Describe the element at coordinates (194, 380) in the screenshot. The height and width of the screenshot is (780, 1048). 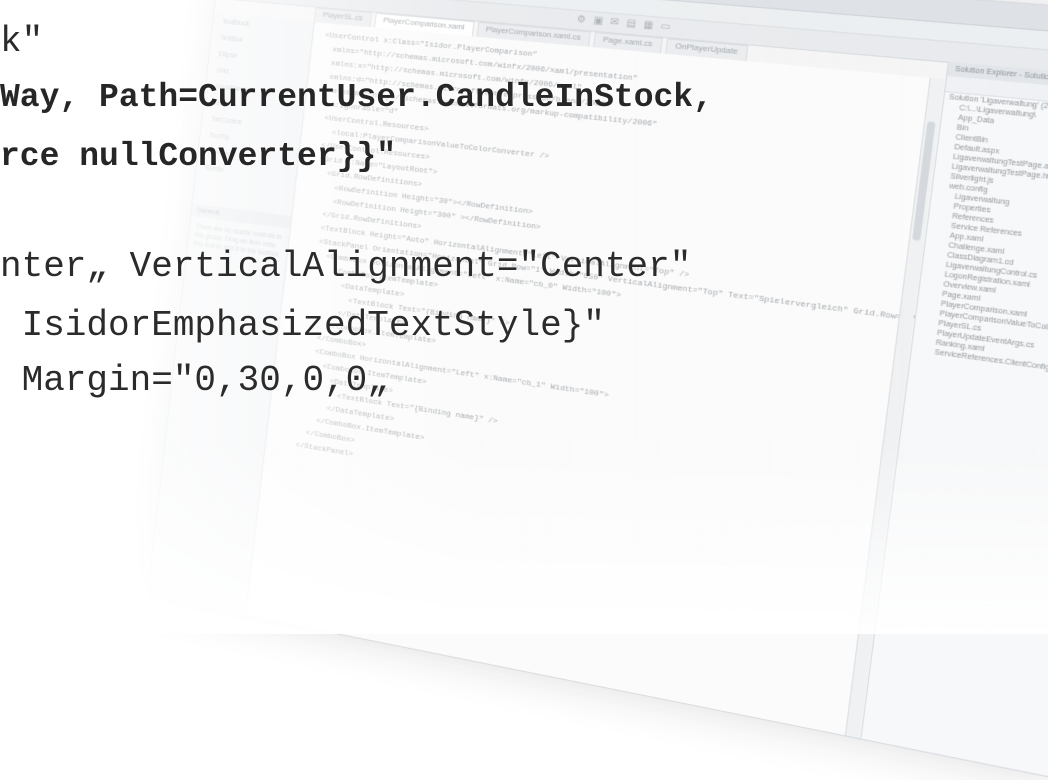
I see `overlay-code-line-6: Margin="0,30,0,0„` at that location.